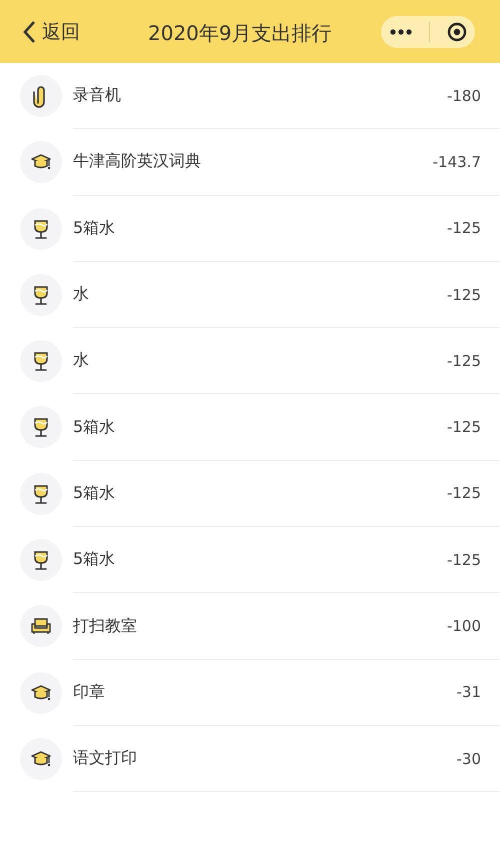 Image resolution: width=500 pixels, height=841 pixels. What do you see at coordinates (463, 626) in the screenshot?
I see `item-amount: -100` at bounding box center [463, 626].